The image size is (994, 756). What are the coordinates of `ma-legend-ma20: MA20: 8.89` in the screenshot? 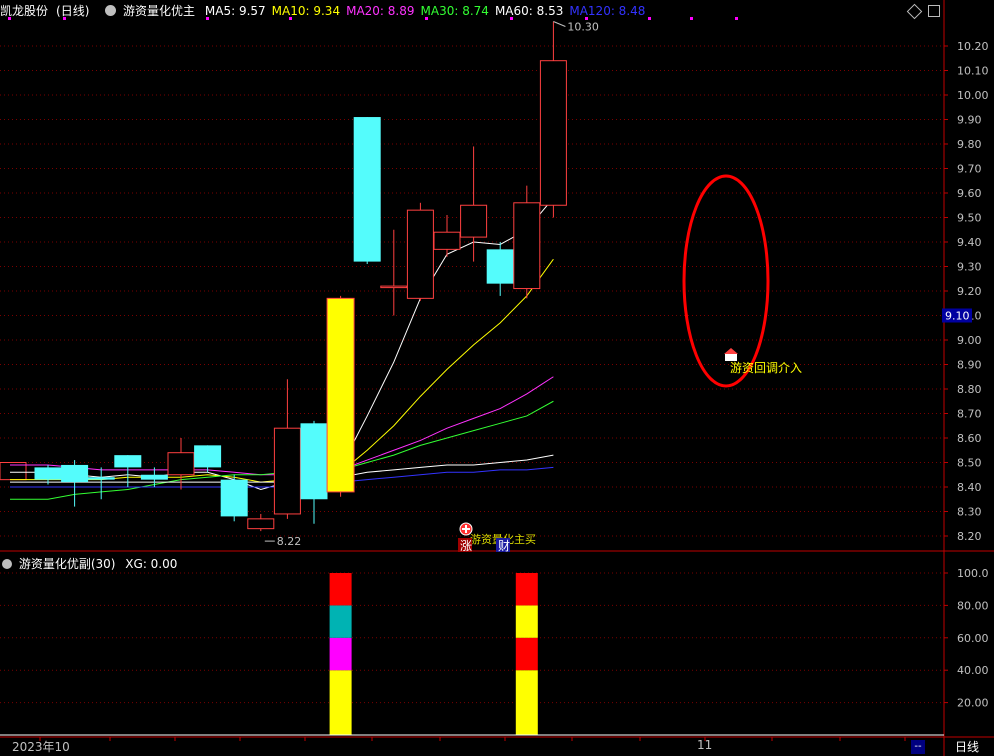 It's located at (380, 11).